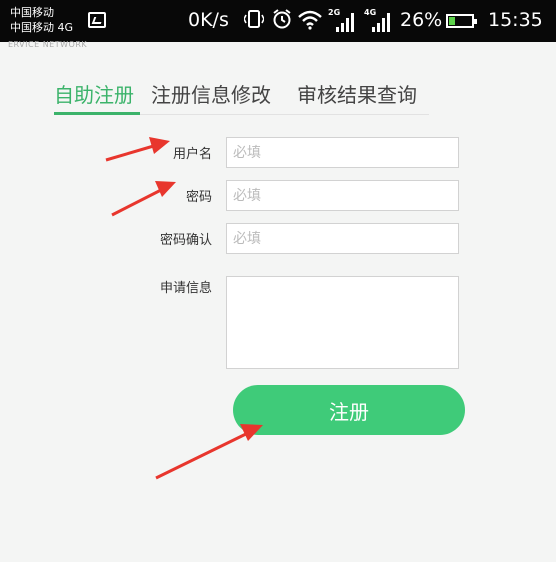 This screenshot has width=556, height=562. I want to click on arrow-to-username-icon, so click(137, 149).